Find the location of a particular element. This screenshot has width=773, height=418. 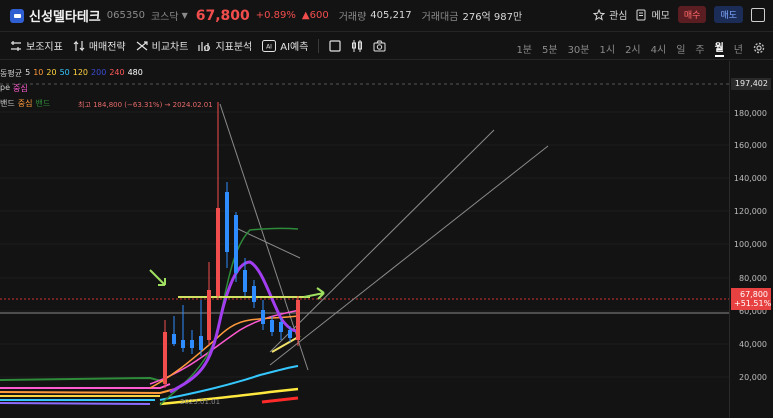

tab-1hour: 1시 is located at coordinates (608, 48).